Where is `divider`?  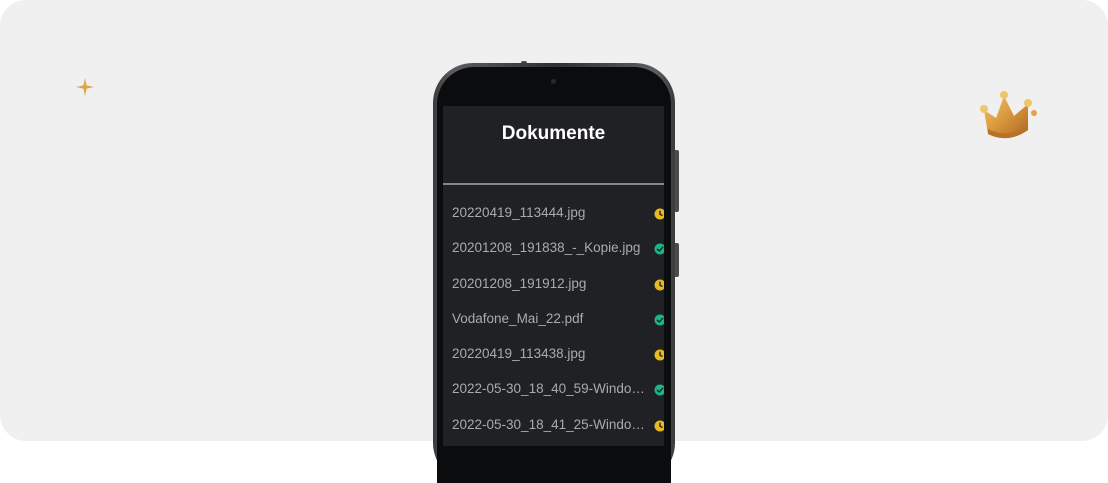 divider is located at coordinates (553, 184).